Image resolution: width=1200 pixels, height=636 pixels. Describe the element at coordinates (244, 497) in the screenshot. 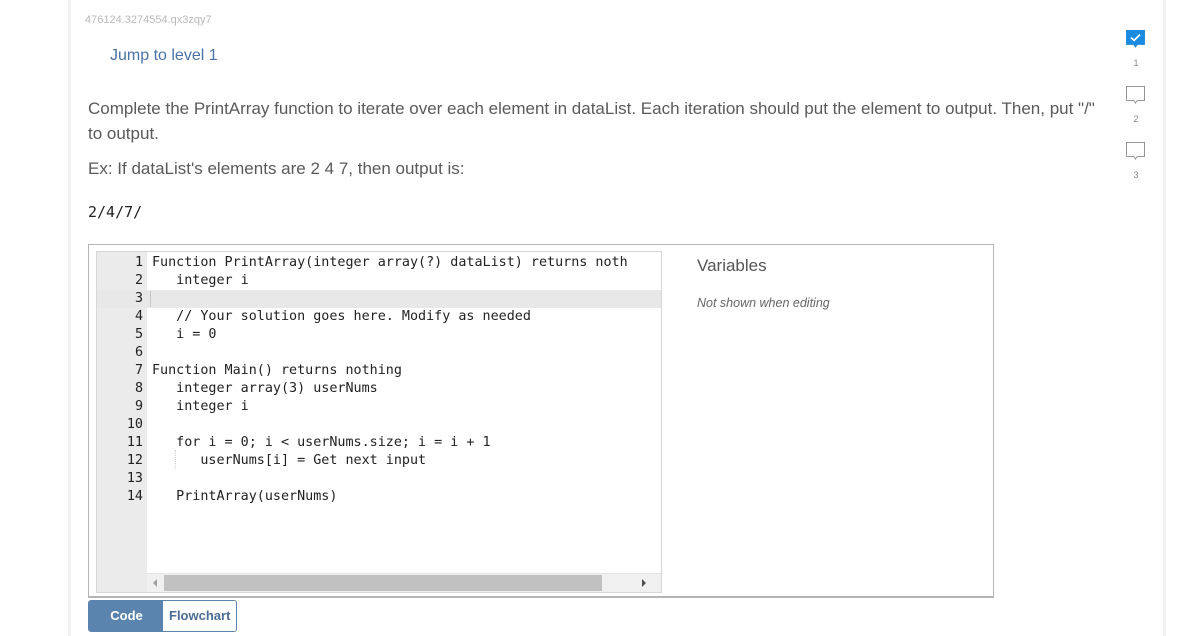

I see `code-text: PrintArray(userNums)` at that location.